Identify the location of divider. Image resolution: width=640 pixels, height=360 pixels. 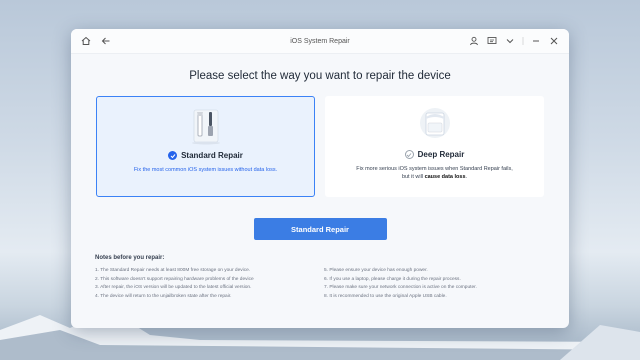
(523, 41).